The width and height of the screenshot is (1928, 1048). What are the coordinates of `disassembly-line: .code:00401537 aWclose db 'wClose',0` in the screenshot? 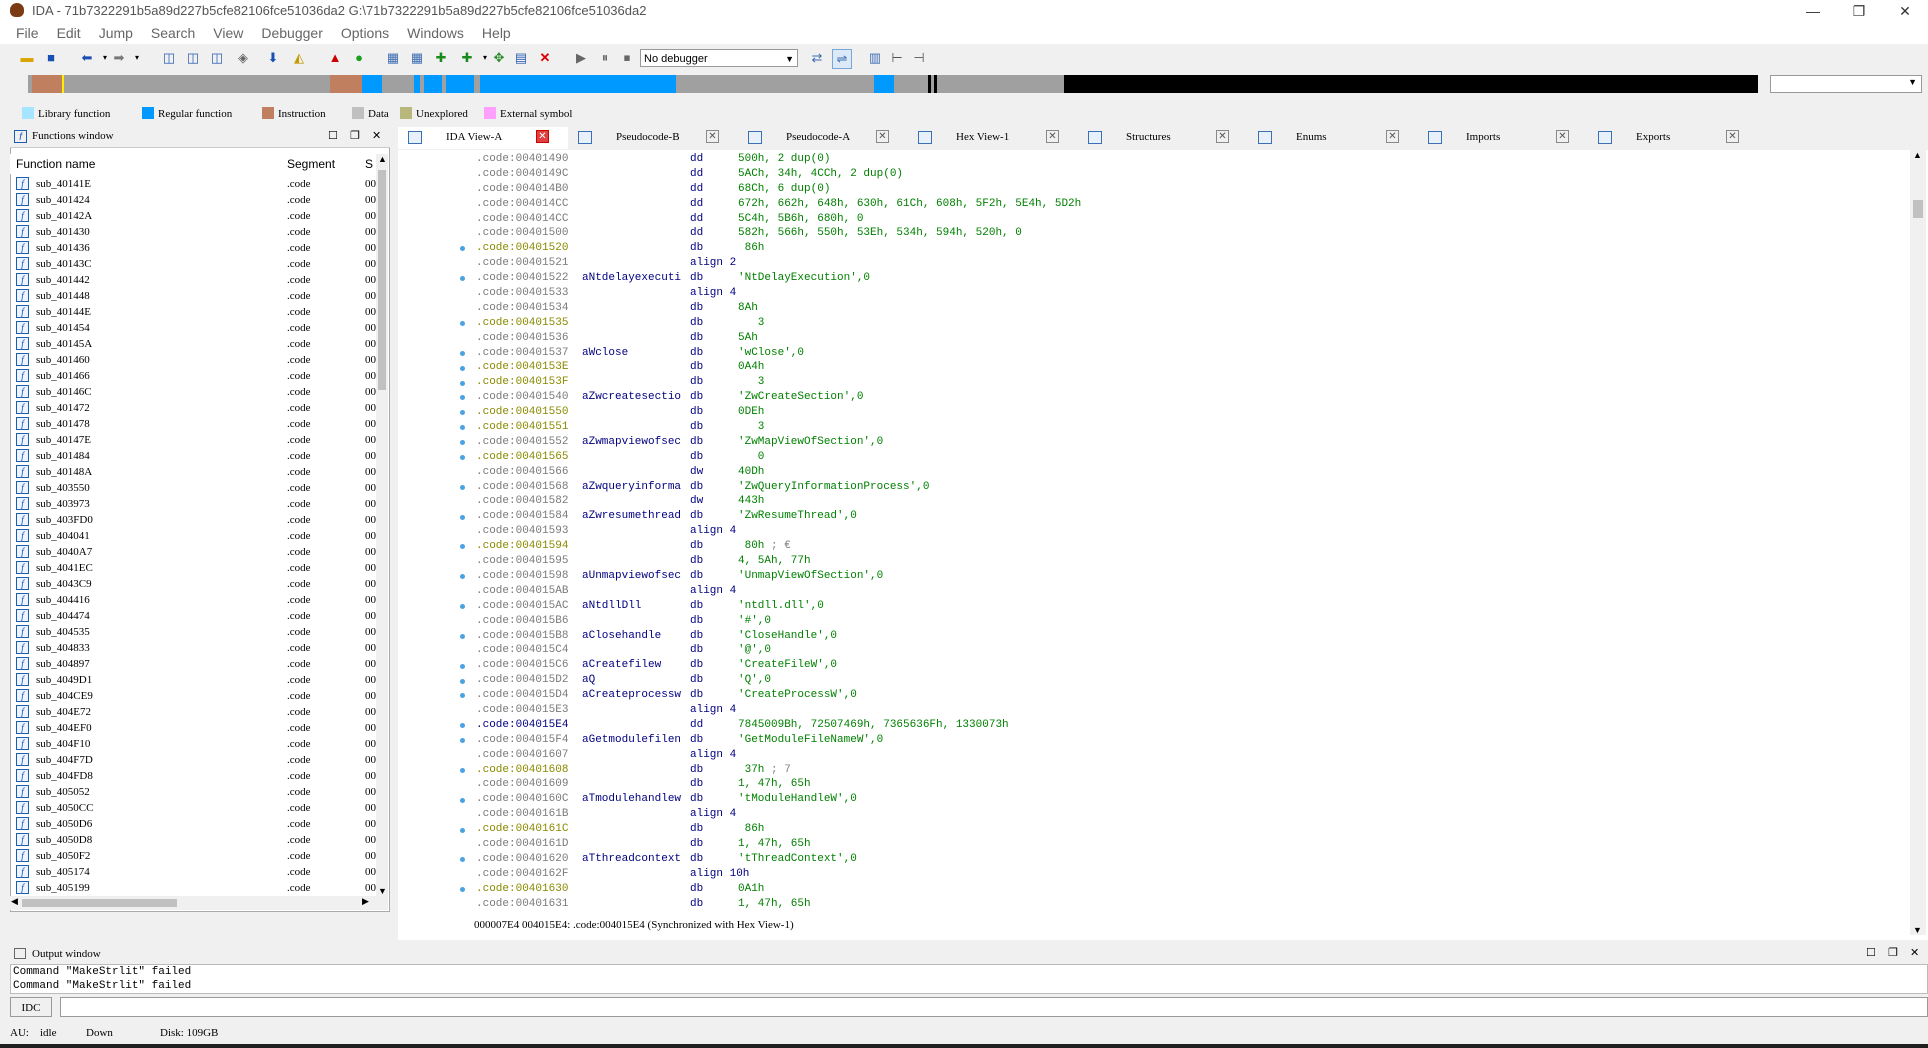 It's located at (1191, 353).